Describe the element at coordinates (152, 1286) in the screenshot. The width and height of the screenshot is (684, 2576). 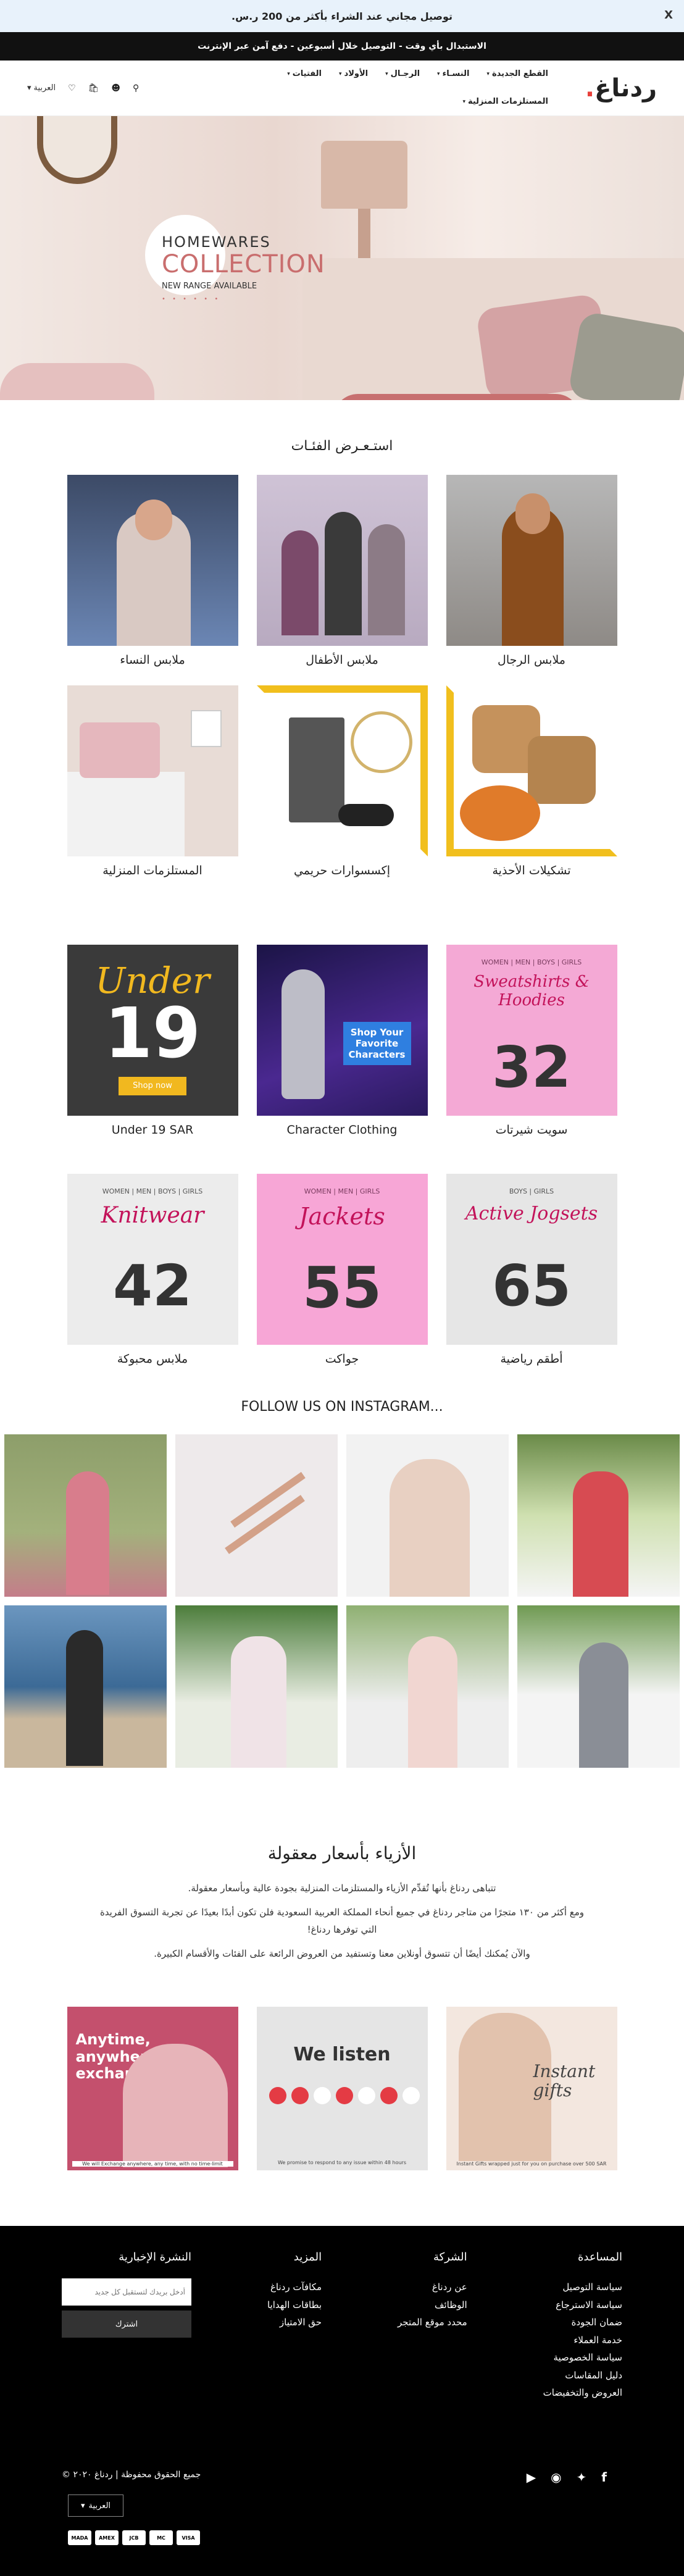
I see `promo-price: 42` at that location.